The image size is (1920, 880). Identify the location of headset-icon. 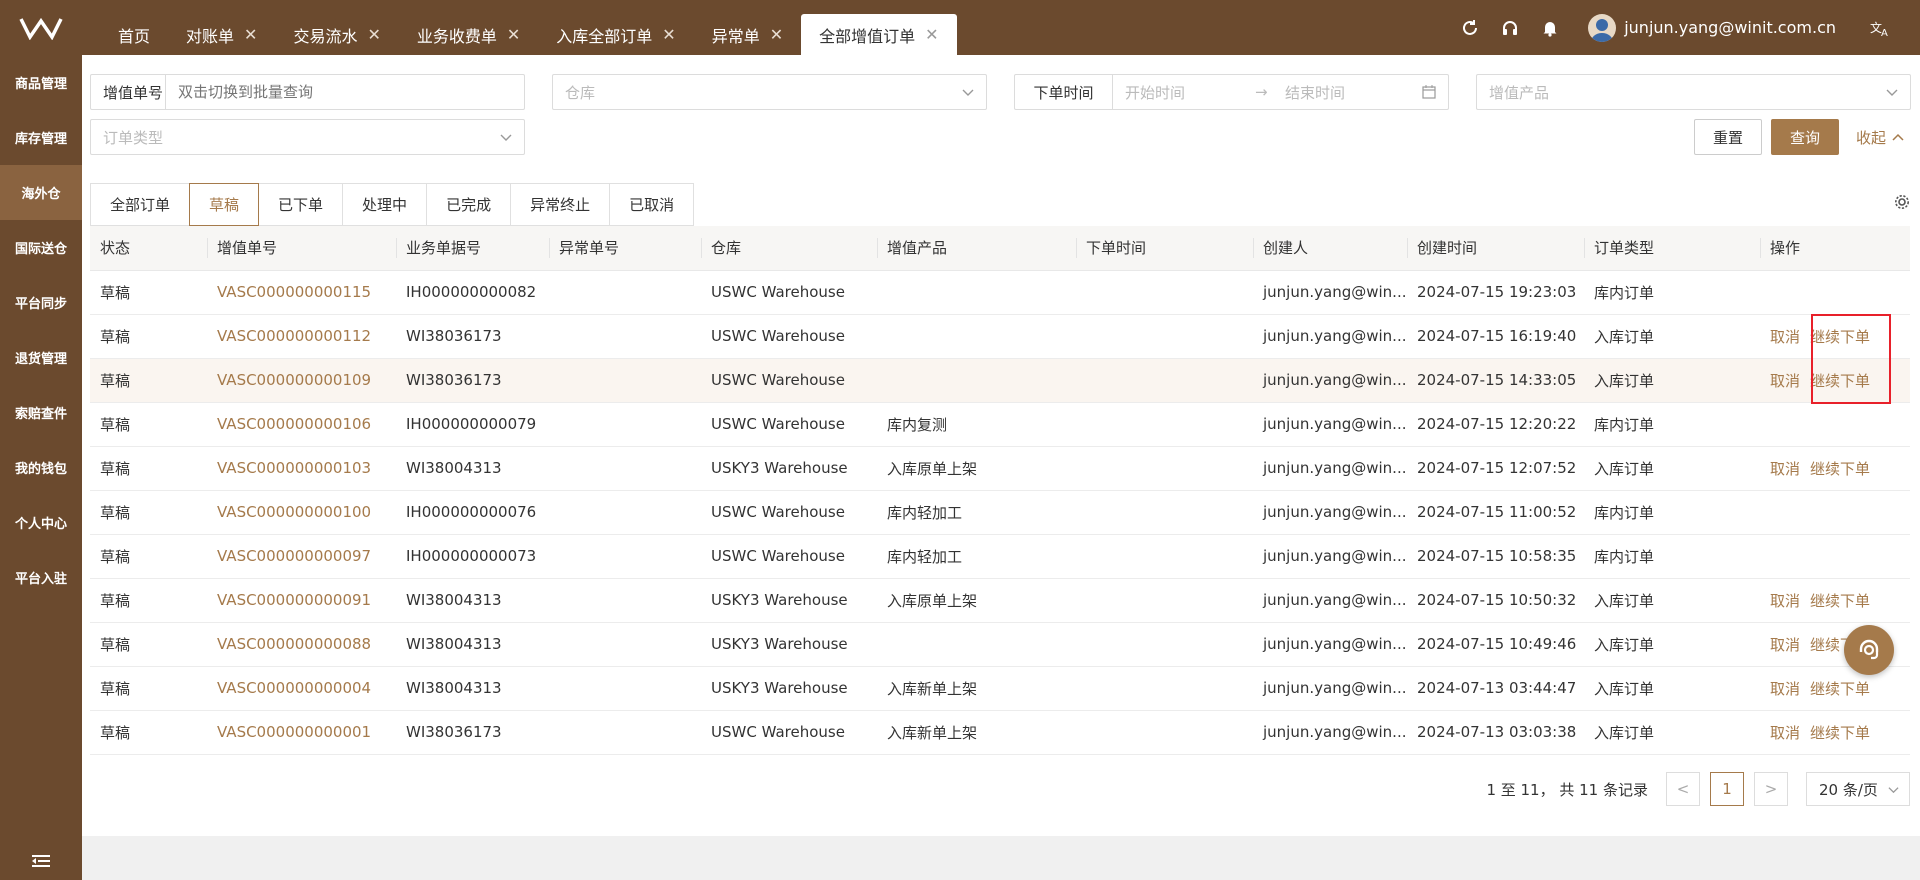
(1510, 27).